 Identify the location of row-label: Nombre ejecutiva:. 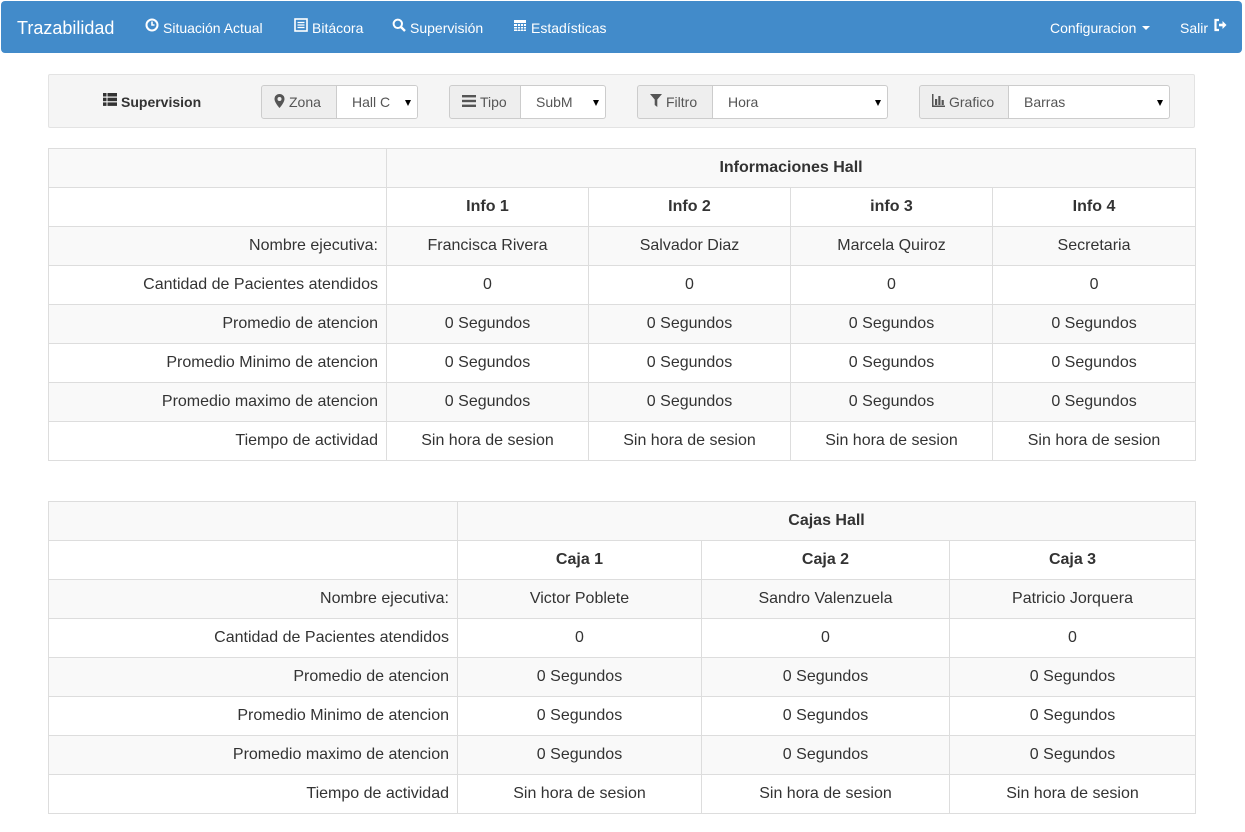
(217, 246).